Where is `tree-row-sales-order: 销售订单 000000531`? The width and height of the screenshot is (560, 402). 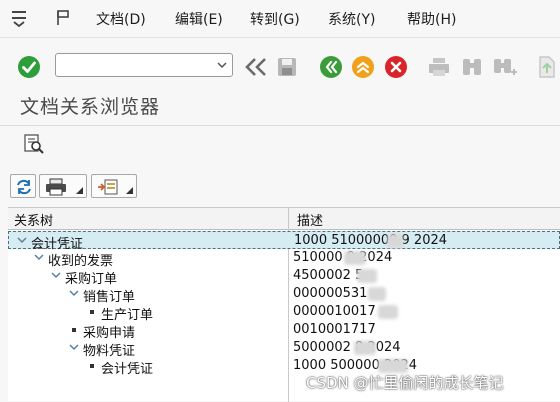 tree-row-sales-order: 销售订单 000000531 is located at coordinates (284, 295).